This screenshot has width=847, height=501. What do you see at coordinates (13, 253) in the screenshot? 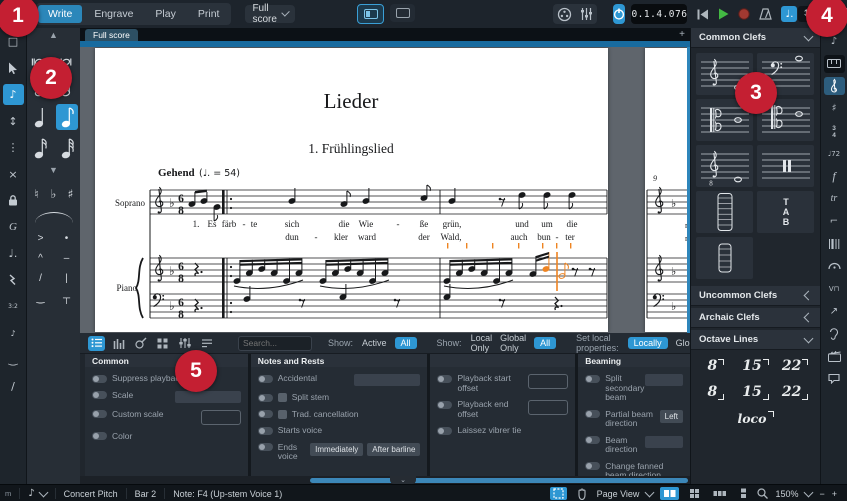
I see `dotted-note-icon: ♩.` at bounding box center [13, 253].